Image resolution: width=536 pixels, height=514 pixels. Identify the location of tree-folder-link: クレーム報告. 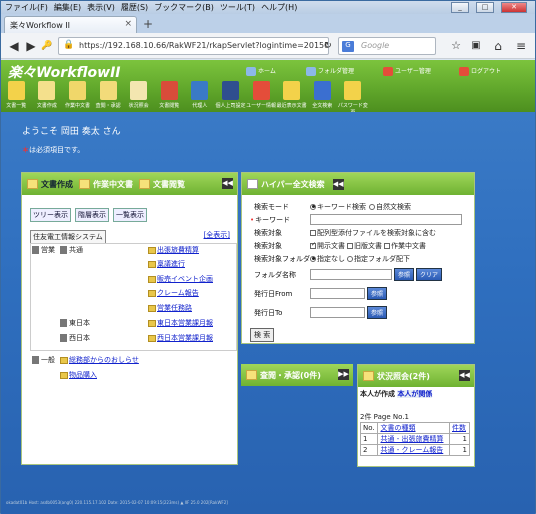
(173, 293).